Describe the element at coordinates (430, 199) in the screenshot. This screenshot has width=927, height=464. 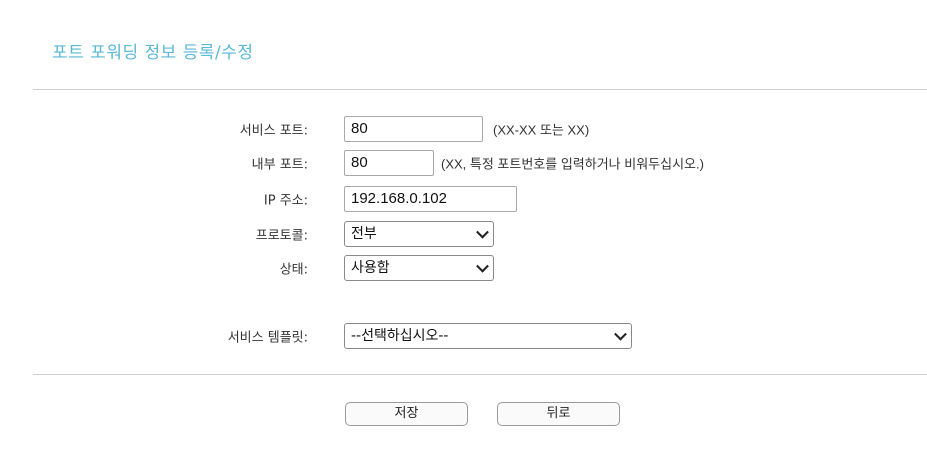
I see `ip-address-input: 192.168.0.102` at that location.